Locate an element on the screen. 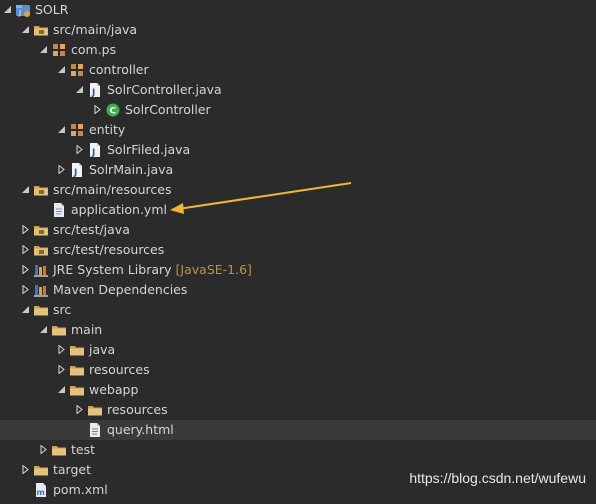 This screenshot has width=596, height=504. tree-item: J SolrMain.java is located at coordinates (298, 170).